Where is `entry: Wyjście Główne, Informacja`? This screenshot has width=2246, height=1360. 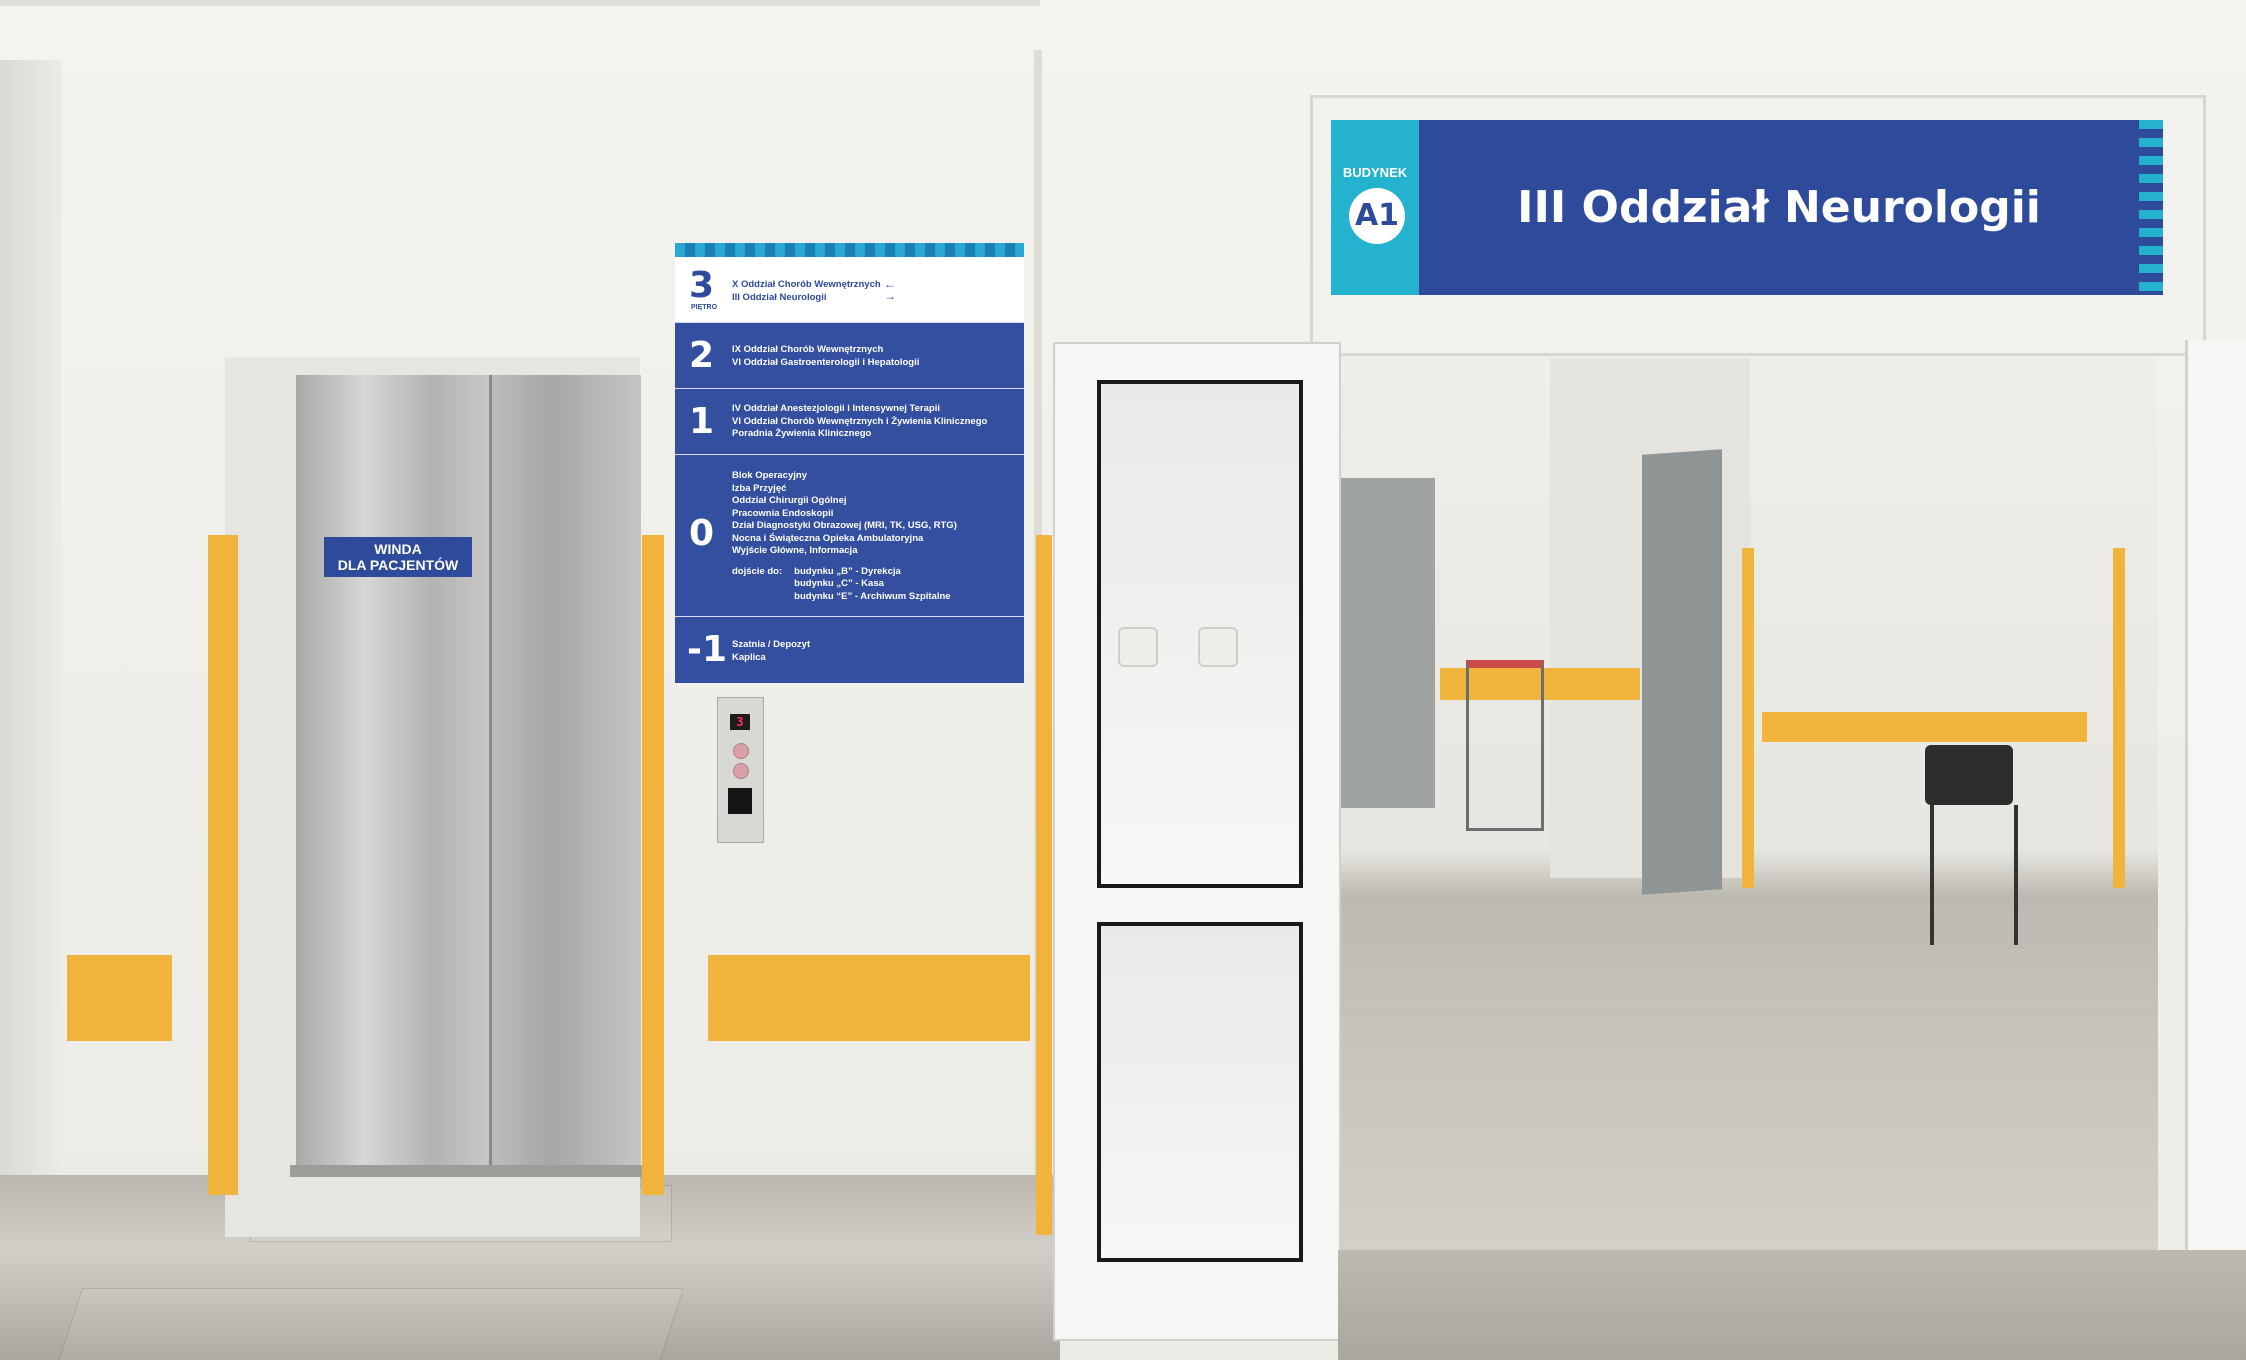
entry: Wyjście Główne, Informacja is located at coordinates (795, 550).